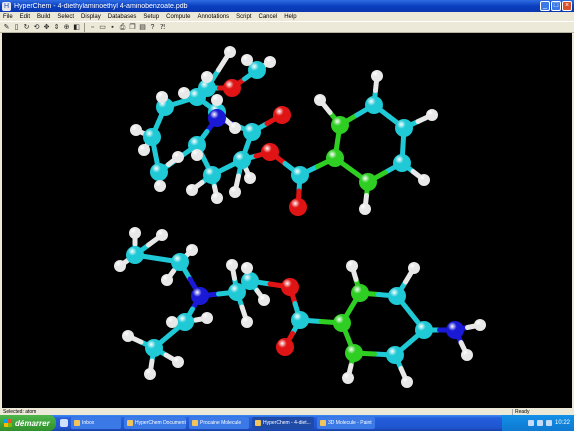 The image size is (574, 431). What do you see at coordinates (213, 17) in the screenshot?
I see `menu-annotations: Annotations` at bounding box center [213, 17].